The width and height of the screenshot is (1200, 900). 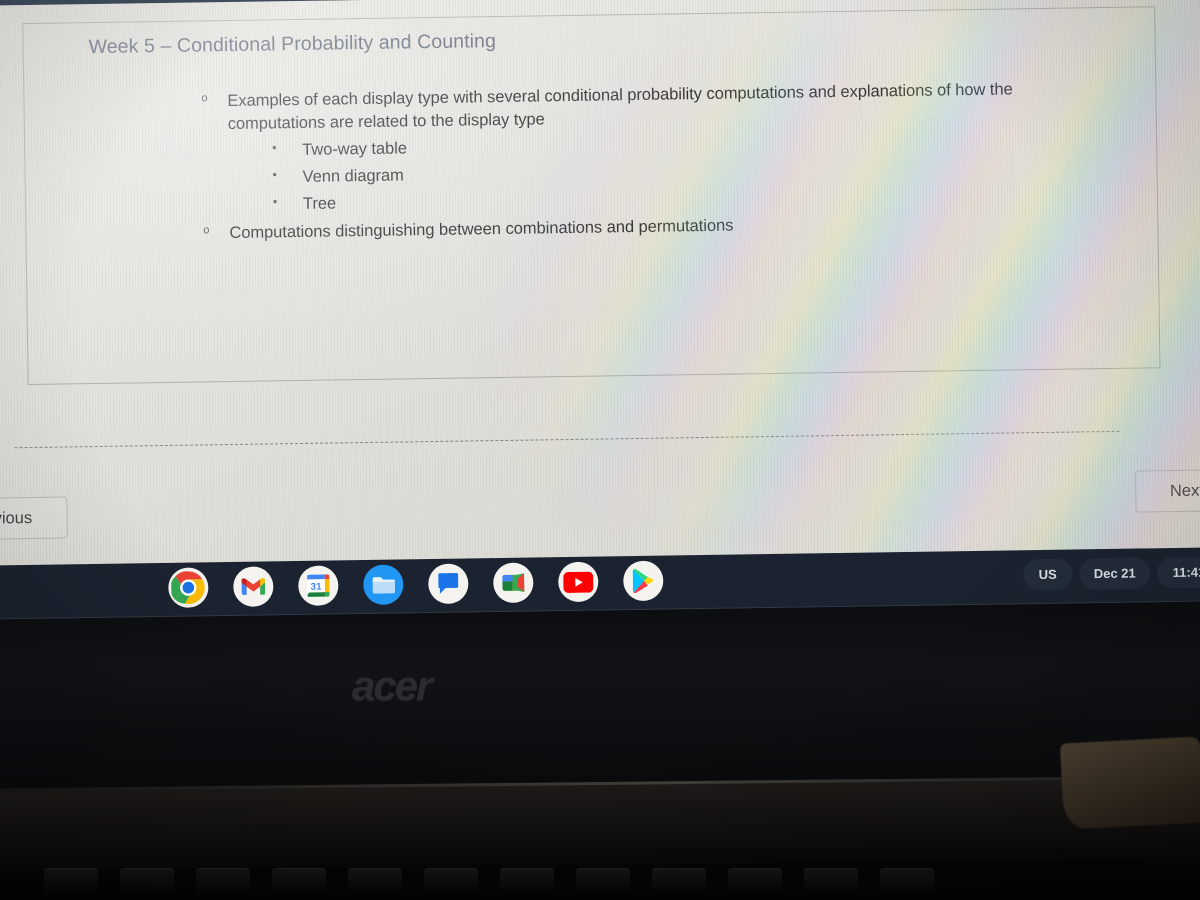 I want to click on clock-time-label: 11:41, so click(x=1186, y=572).